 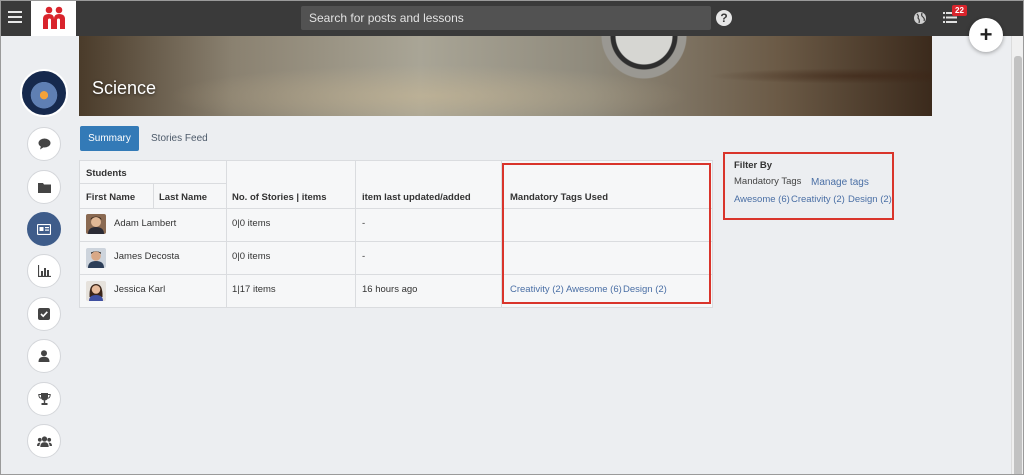 I want to click on user-icon, so click(x=44, y=356).